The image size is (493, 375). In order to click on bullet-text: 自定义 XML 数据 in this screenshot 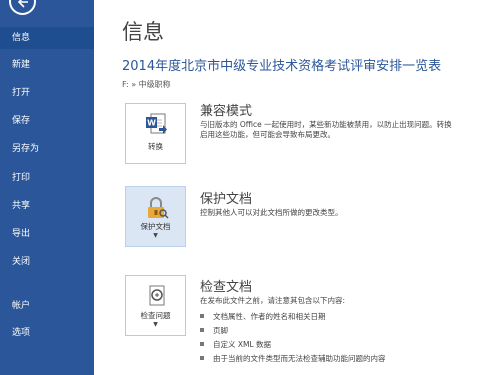, I will do `click(242, 344)`.